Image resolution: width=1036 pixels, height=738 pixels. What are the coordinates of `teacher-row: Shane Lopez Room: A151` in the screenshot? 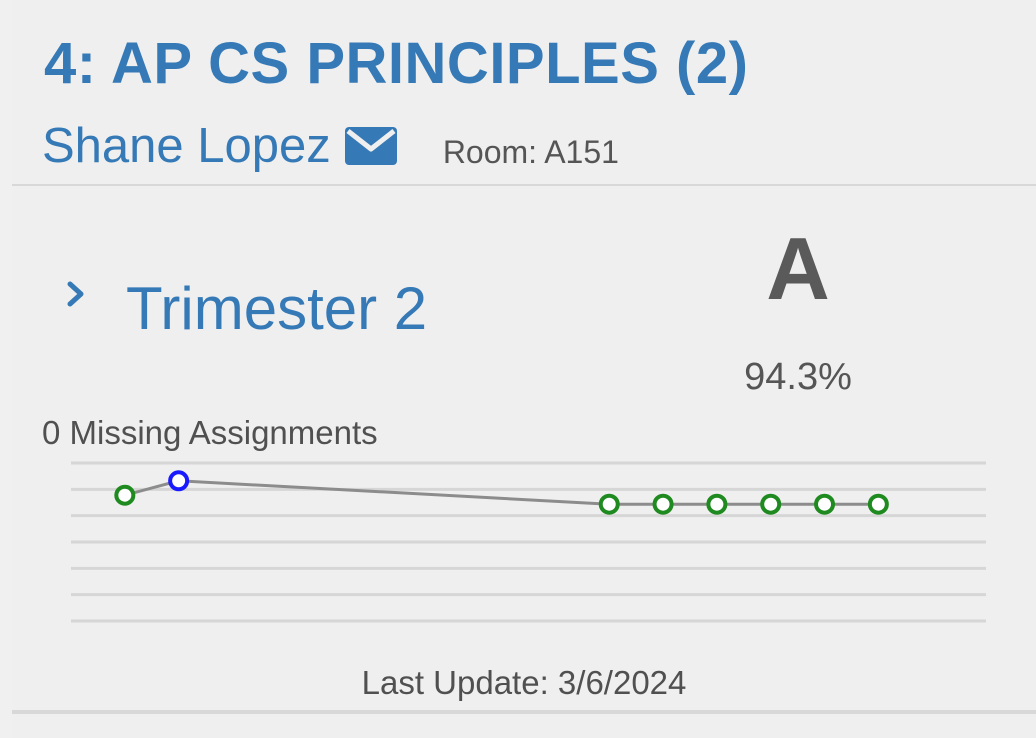 It's located at (330, 146).